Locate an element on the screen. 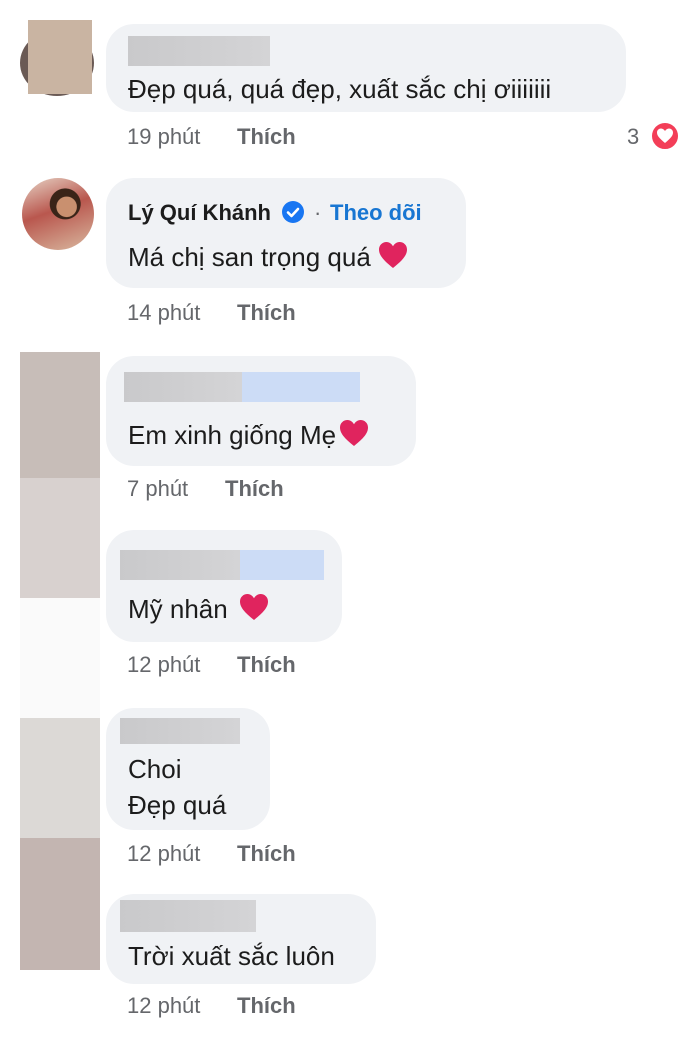 This screenshot has height=1045, width=700. comment-text-line2: Đẹp quá is located at coordinates (177, 805).